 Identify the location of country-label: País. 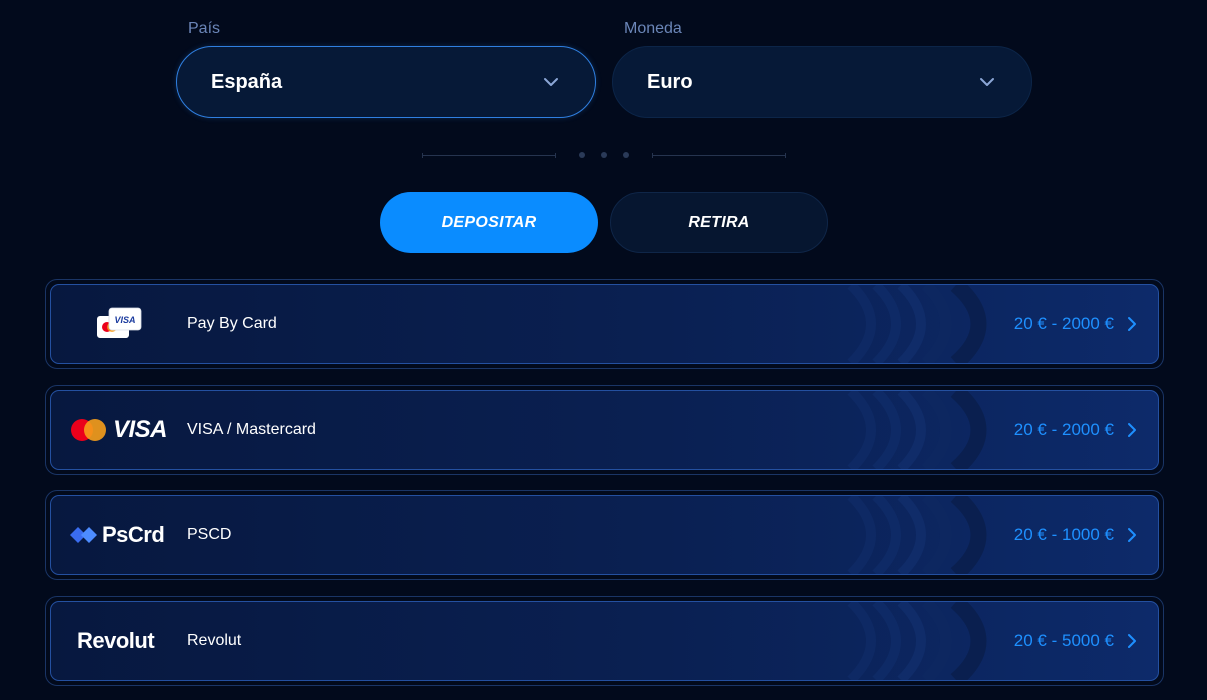
(204, 28).